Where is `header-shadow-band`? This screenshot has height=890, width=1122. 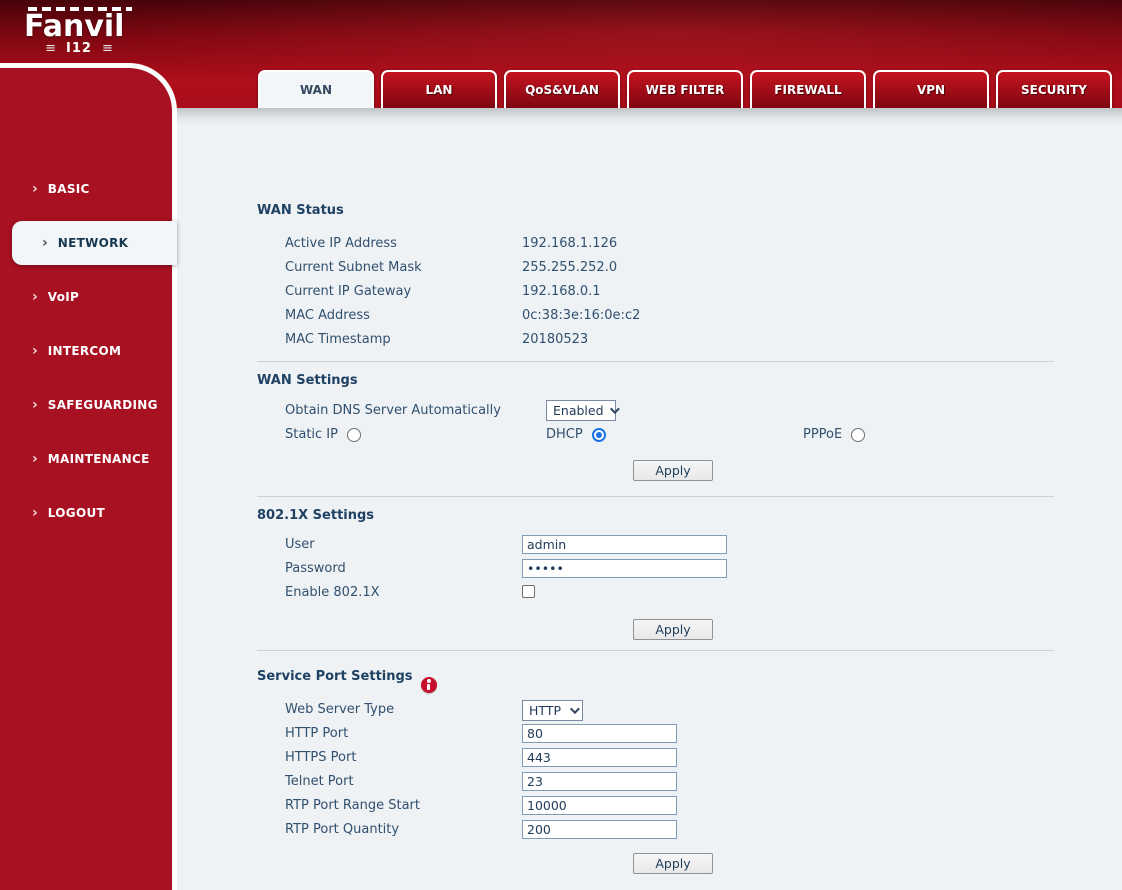
header-shadow-band is located at coordinates (649, 117).